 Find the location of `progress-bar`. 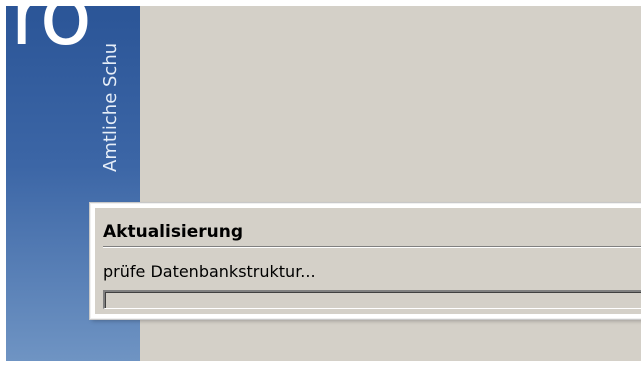

progress-bar is located at coordinates (372, 299).